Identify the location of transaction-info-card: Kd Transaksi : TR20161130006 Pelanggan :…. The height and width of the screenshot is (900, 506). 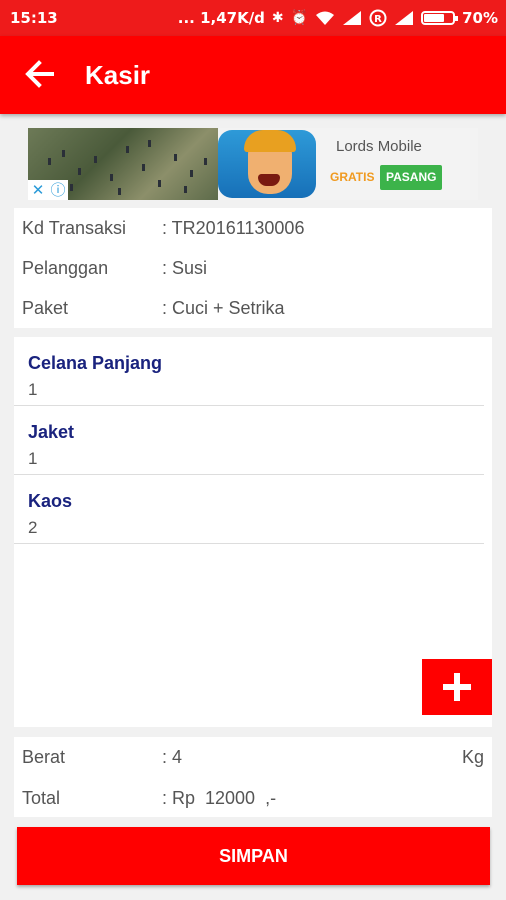
(253, 268).